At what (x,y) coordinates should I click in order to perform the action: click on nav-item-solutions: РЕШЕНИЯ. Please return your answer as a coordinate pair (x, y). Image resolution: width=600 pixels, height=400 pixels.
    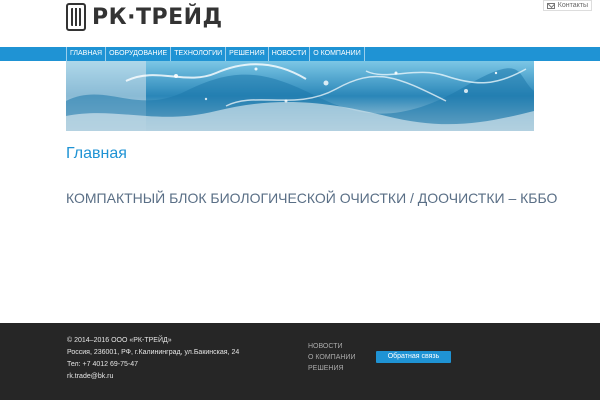
    Looking at the image, I should click on (247, 54).